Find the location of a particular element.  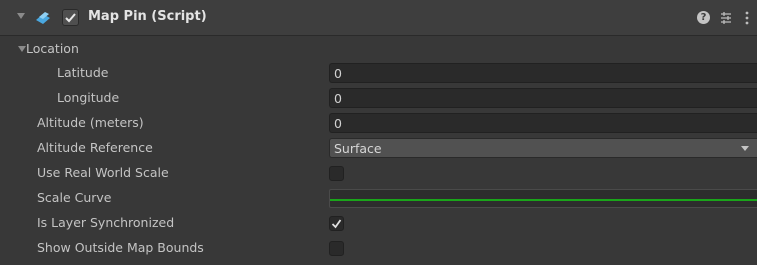

component-enabled-checkbox is located at coordinates (70, 17).